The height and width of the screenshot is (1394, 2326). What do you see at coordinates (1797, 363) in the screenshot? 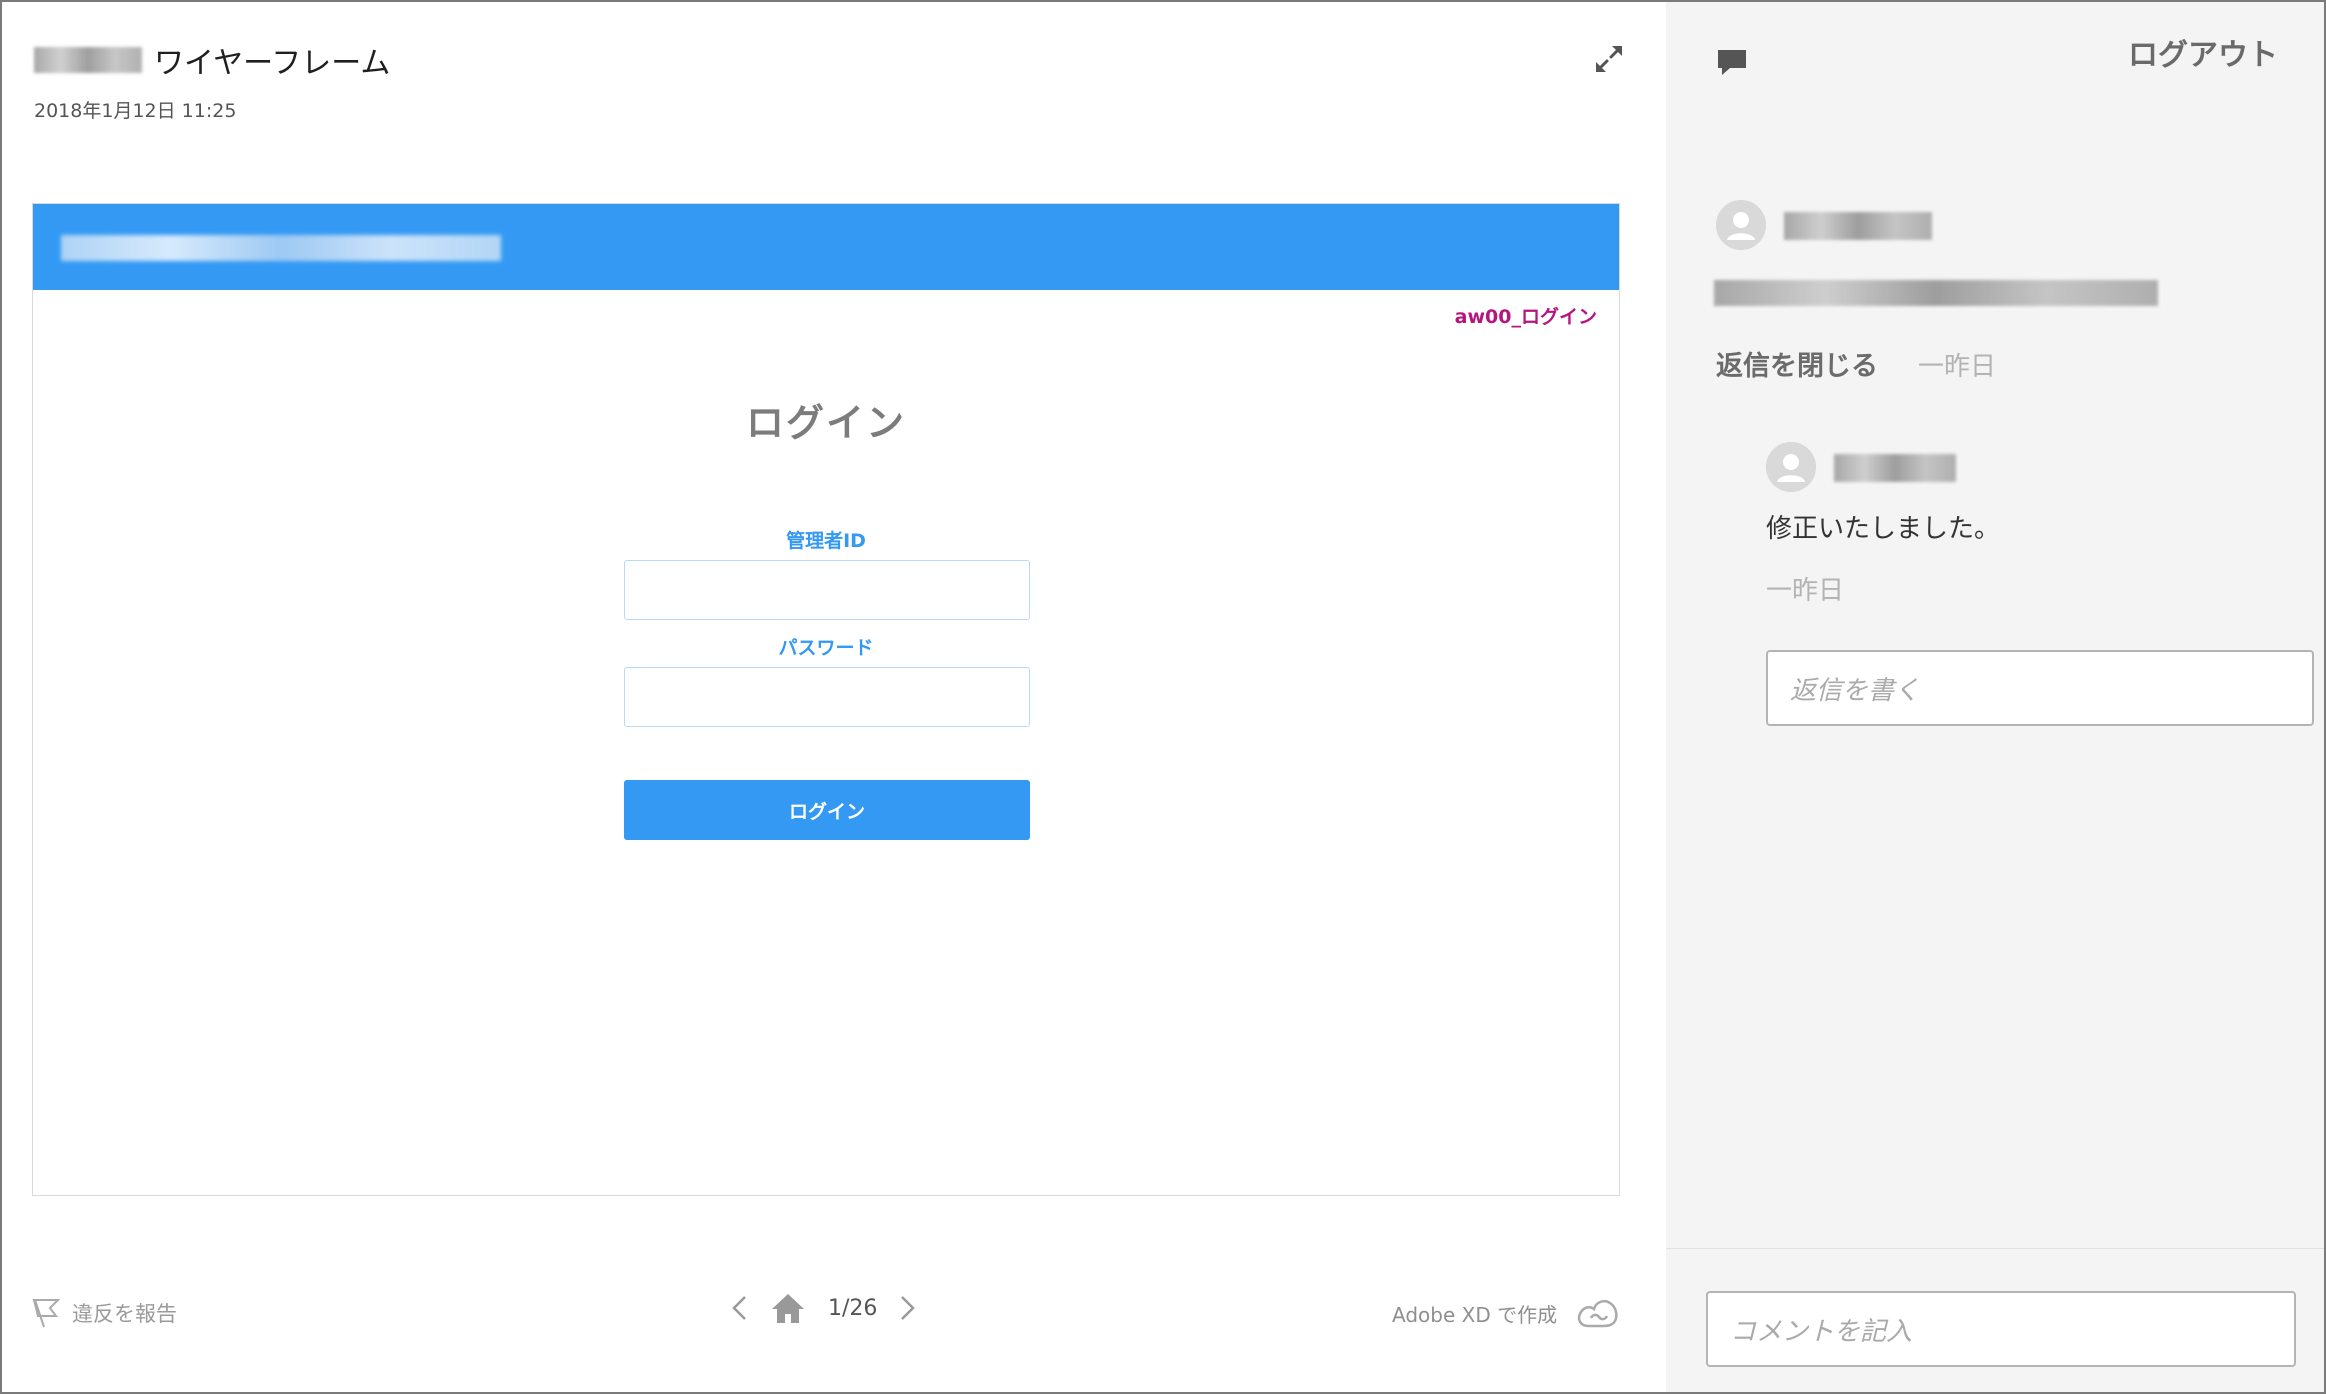
I see `close-replies-button: 返信を閉じる` at bounding box center [1797, 363].